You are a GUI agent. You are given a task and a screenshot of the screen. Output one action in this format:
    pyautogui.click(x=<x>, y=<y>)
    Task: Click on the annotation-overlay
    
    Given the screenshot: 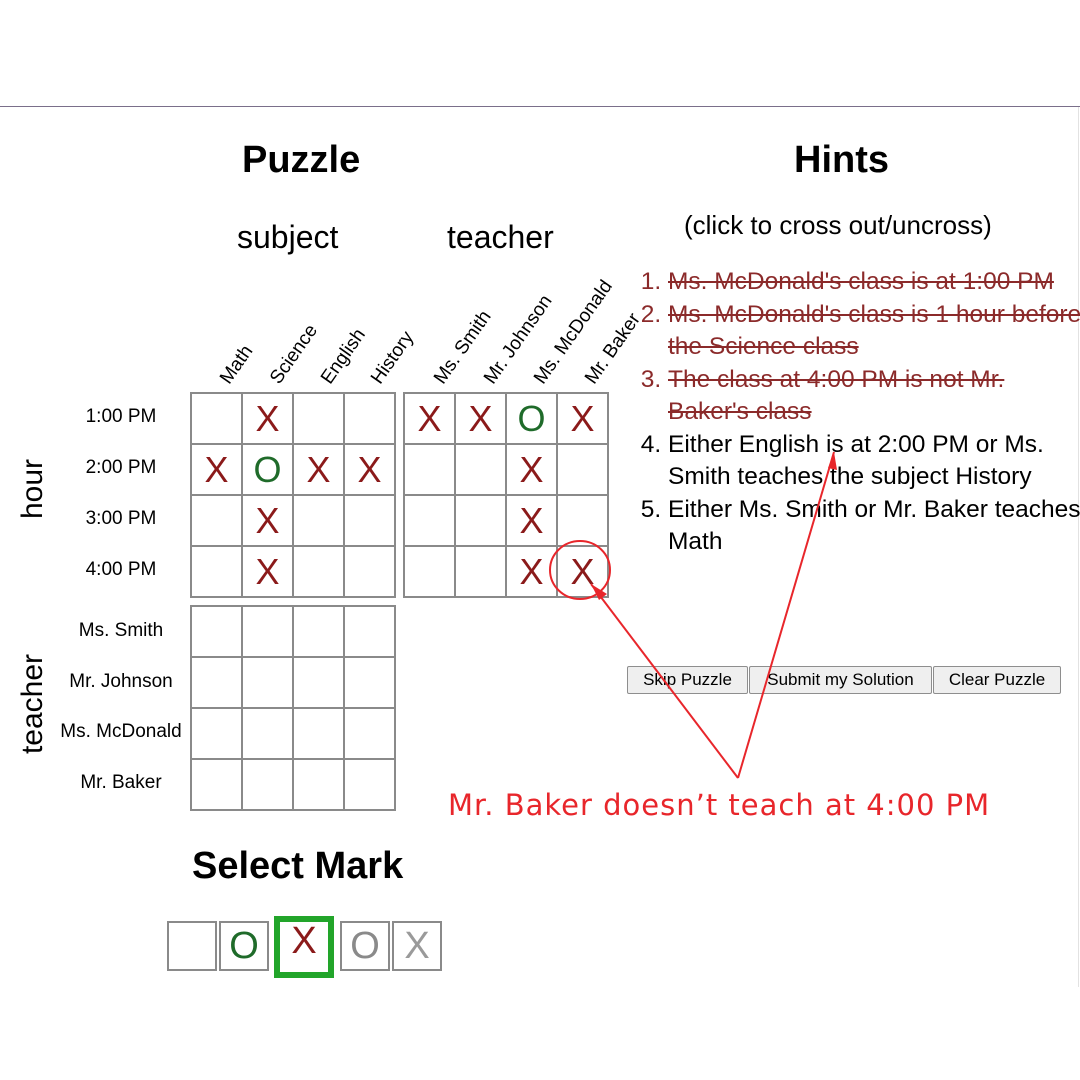 What is the action you would take?
    pyautogui.click(x=693, y=615)
    